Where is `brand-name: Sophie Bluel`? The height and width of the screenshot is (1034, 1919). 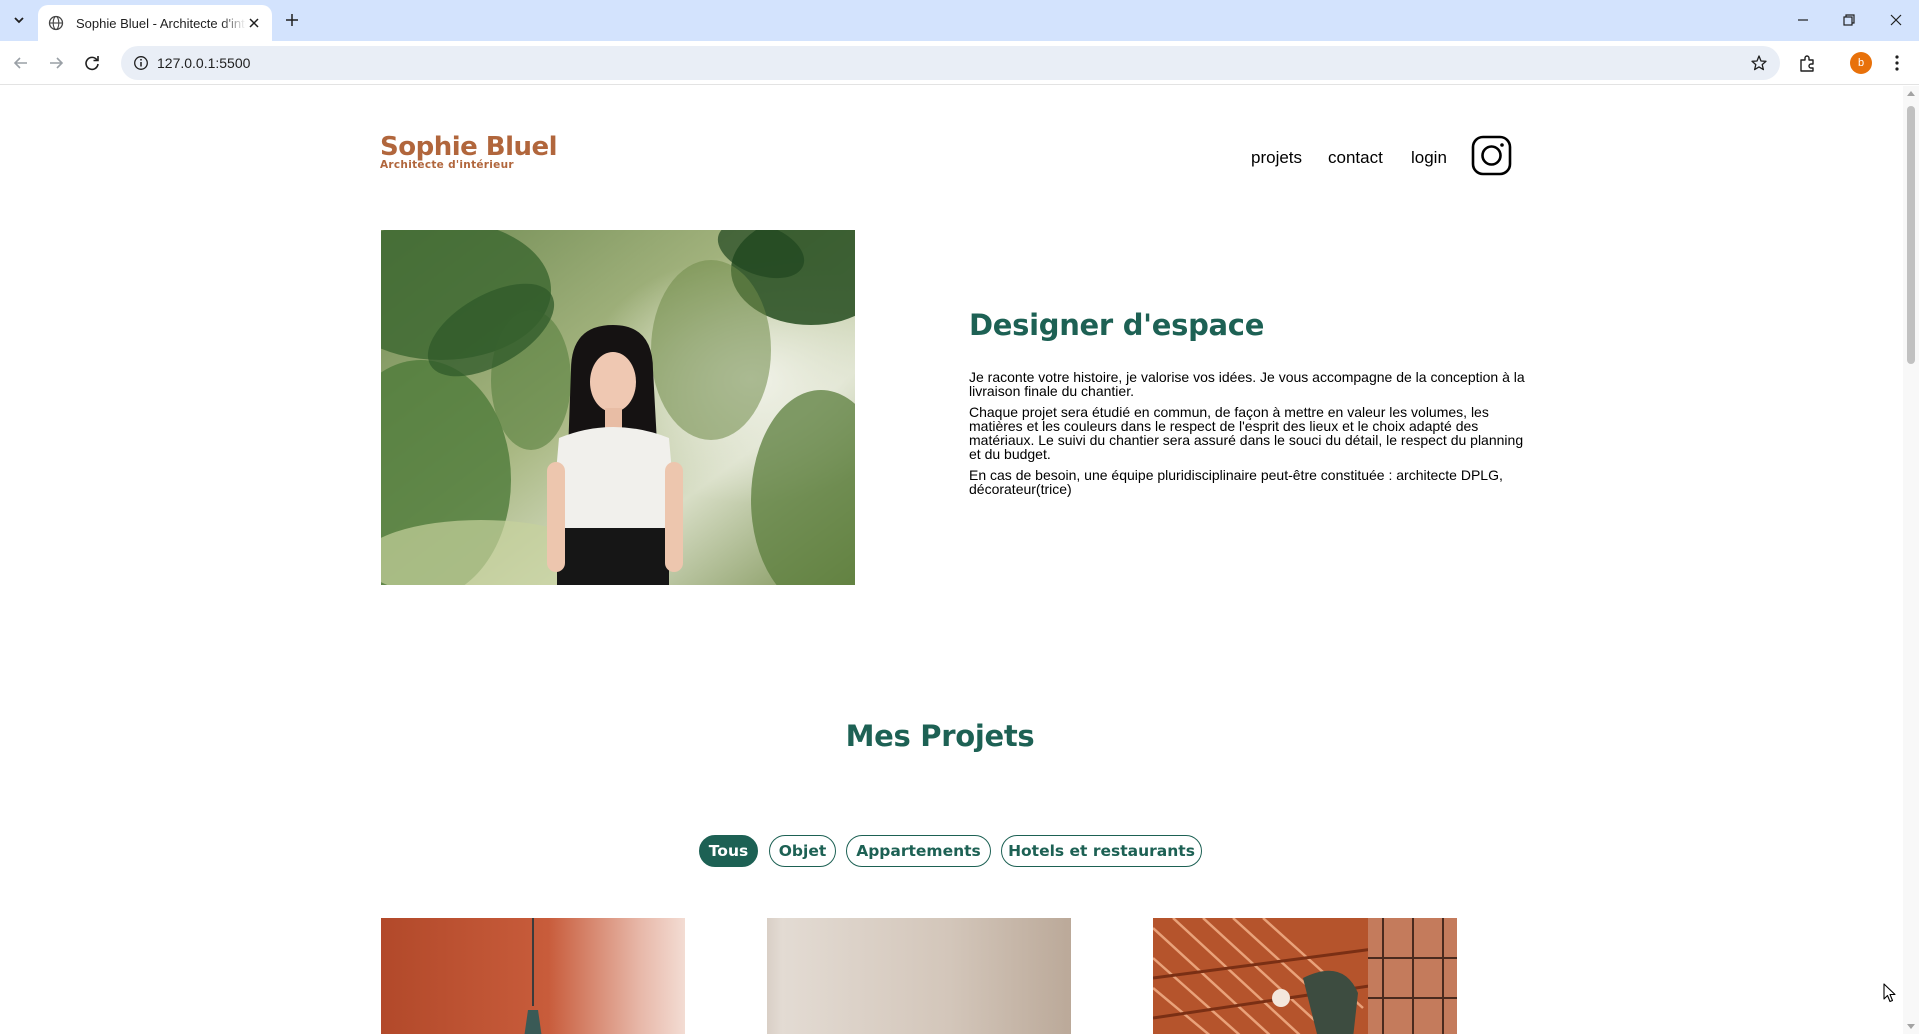
brand-name: Sophie Bluel is located at coordinates (469, 147).